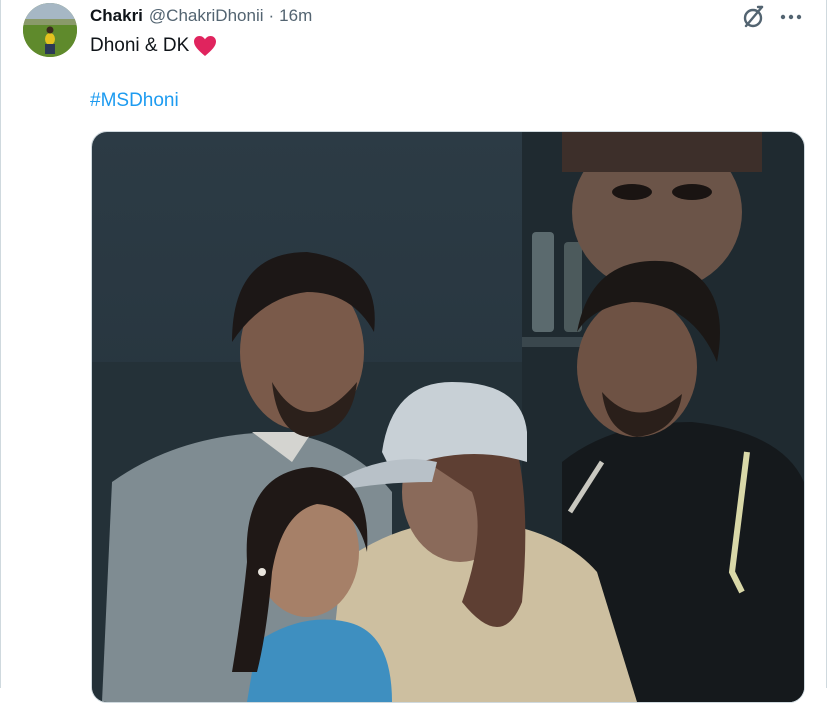  What do you see at coordinates (206, 16) in the screenshot?
I see `author-handle: @ChakriDhonii` at bounding box center [206, 16].